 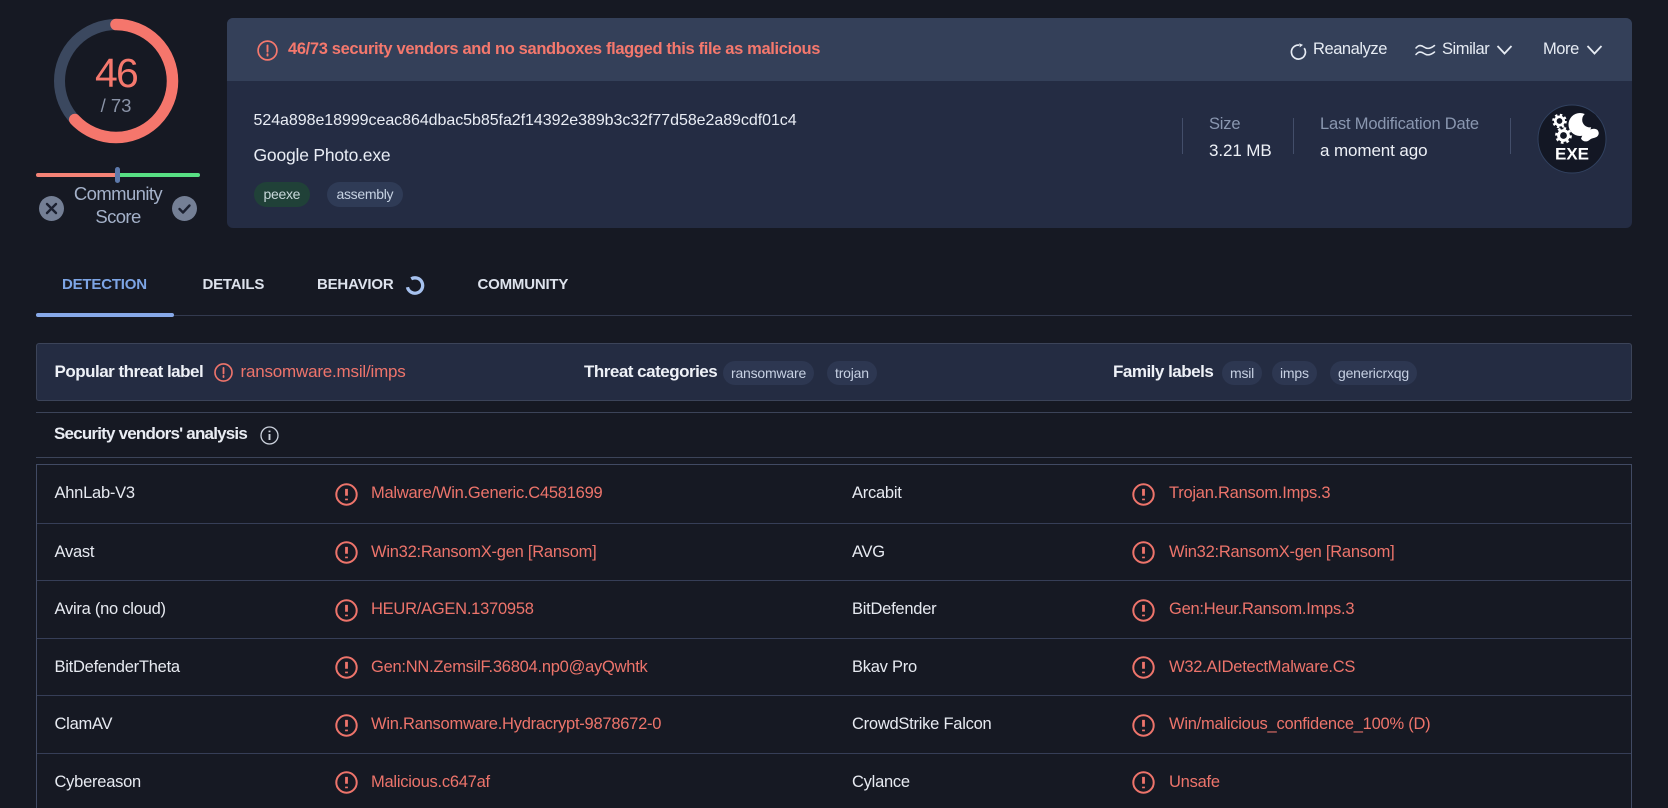 What do you see at coordinates (1572, 153) in the screenshot?
I see `svg-text: EXE` at bounding box center [1572, 153].